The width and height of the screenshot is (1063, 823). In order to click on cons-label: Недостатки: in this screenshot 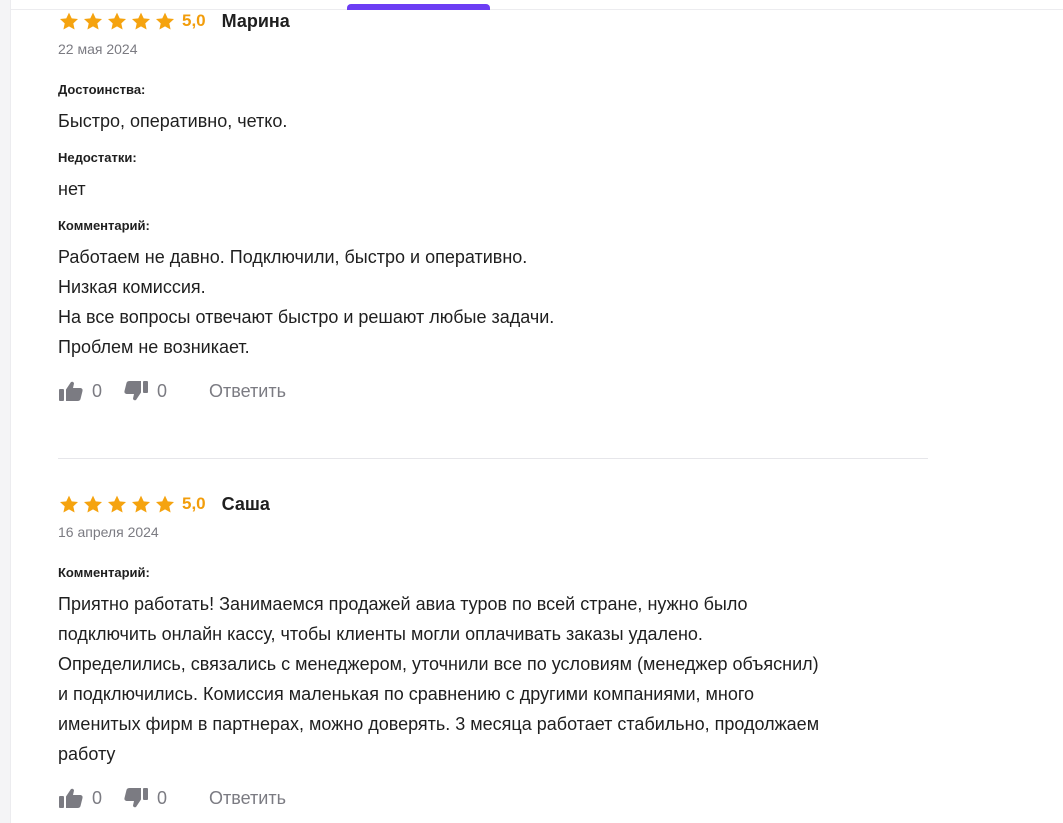, I will do `click(97, 157)`.